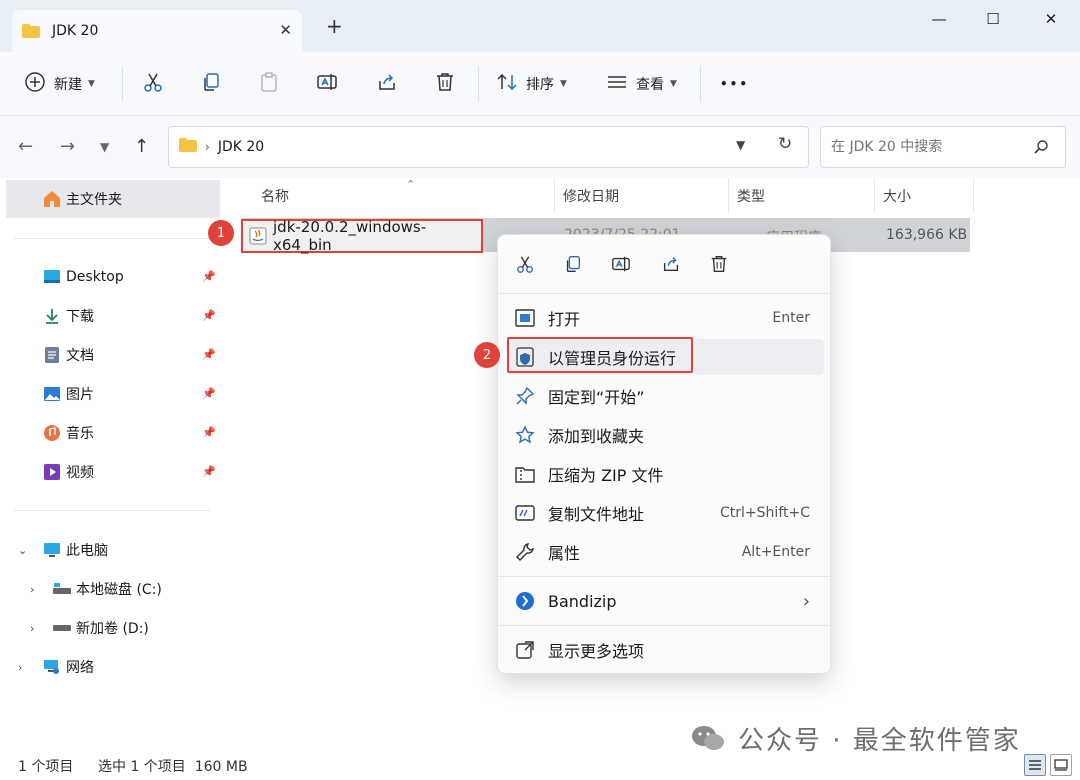 This screenshot has width=1080, height=780. Describe the element at coordinates (671, 264) in the screenshot. I see `ctx-share-icon` at that location.